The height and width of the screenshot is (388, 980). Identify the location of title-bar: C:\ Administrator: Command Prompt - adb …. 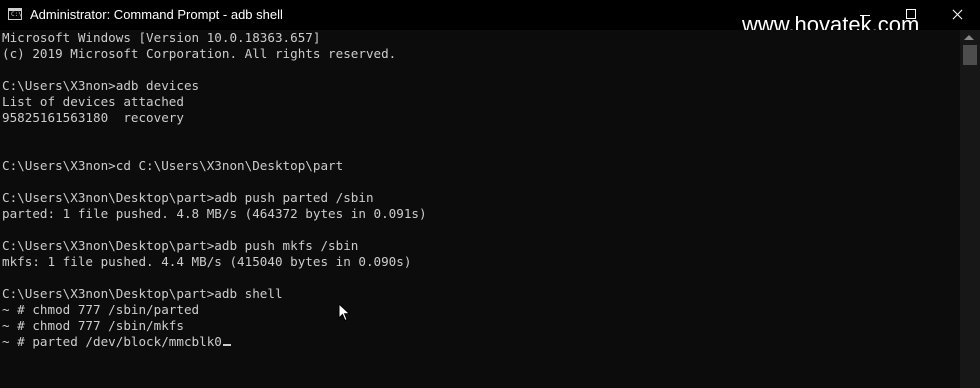
(490, 18).